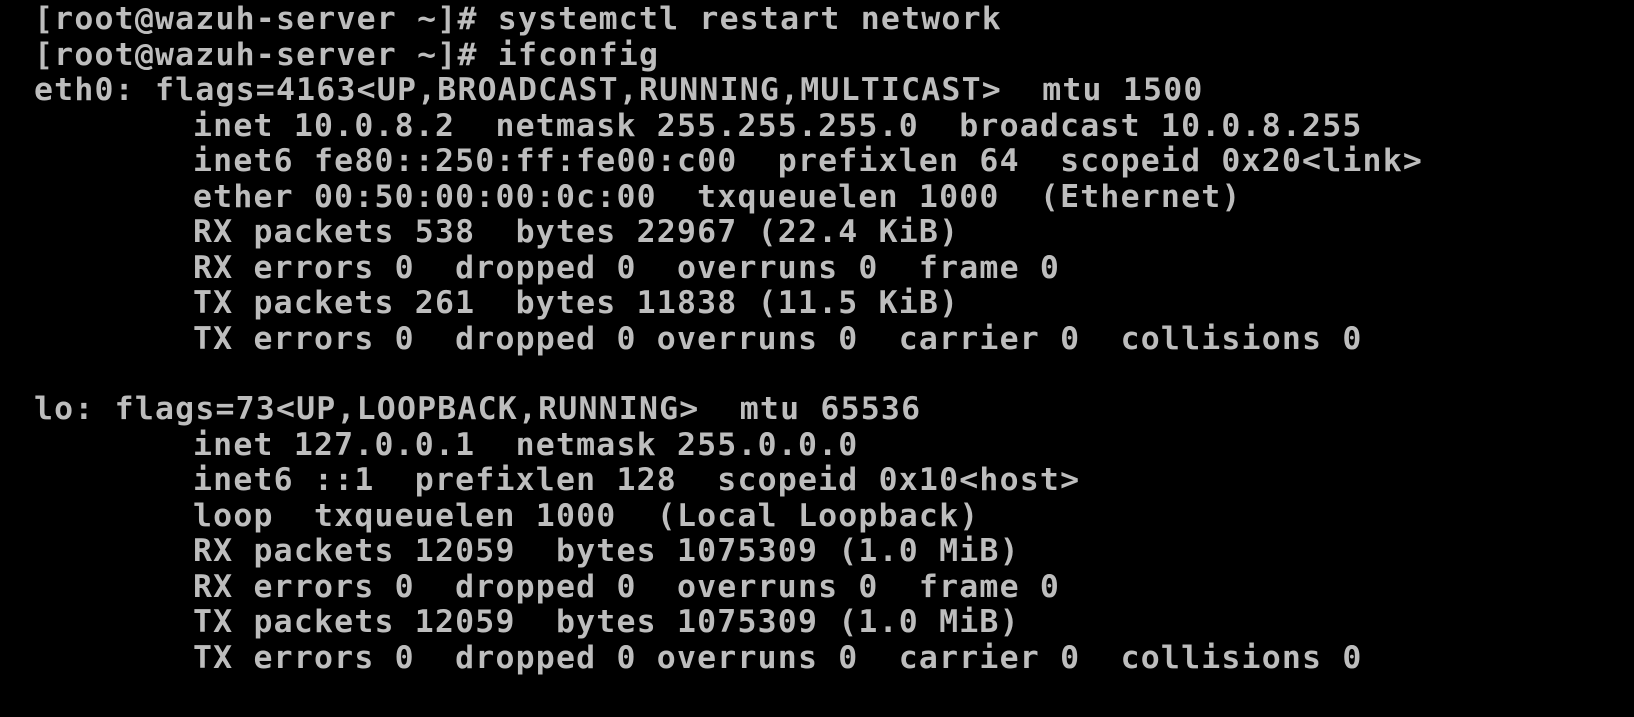 The image size is (1634, 717). I want to click on terminal-line-eth0-rx-packets: RX packets 538 bytes 22967 (22.4 KiB), so click(576, 232).